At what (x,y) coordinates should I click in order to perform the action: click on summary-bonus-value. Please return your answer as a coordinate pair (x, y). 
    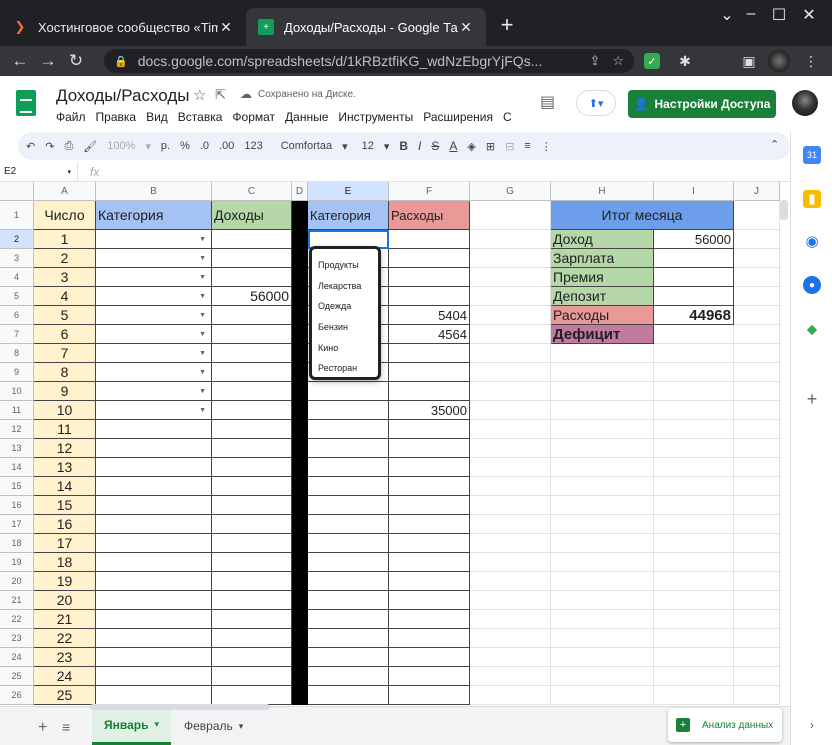
    Looking at the image, I should click on (694, 277).